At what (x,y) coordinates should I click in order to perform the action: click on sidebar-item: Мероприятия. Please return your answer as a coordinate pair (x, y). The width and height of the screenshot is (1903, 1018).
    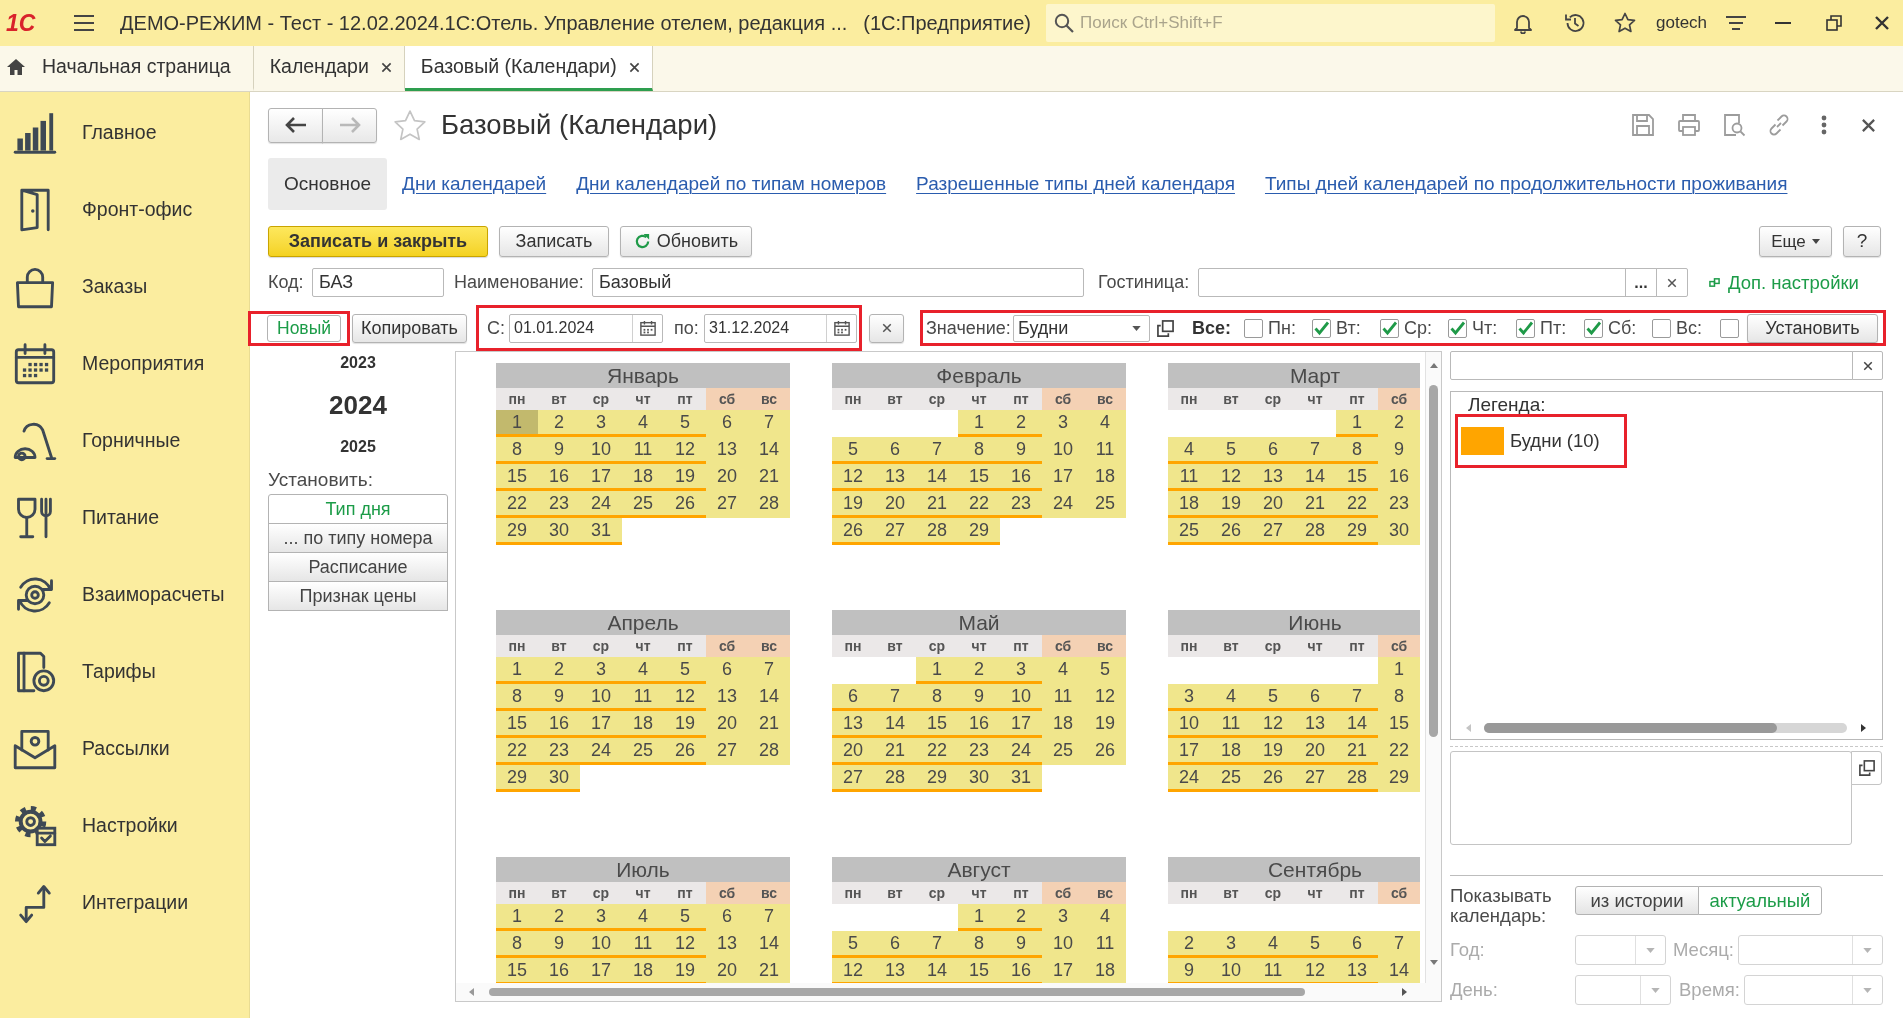
    Looking at the image, I should click on (124, 363).